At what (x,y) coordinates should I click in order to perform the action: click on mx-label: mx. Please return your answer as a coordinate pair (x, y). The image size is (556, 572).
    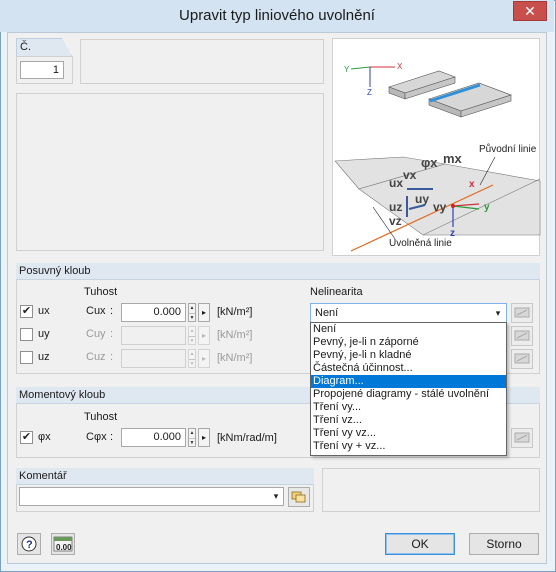
    Looking at the image, I should click on (453, 158).